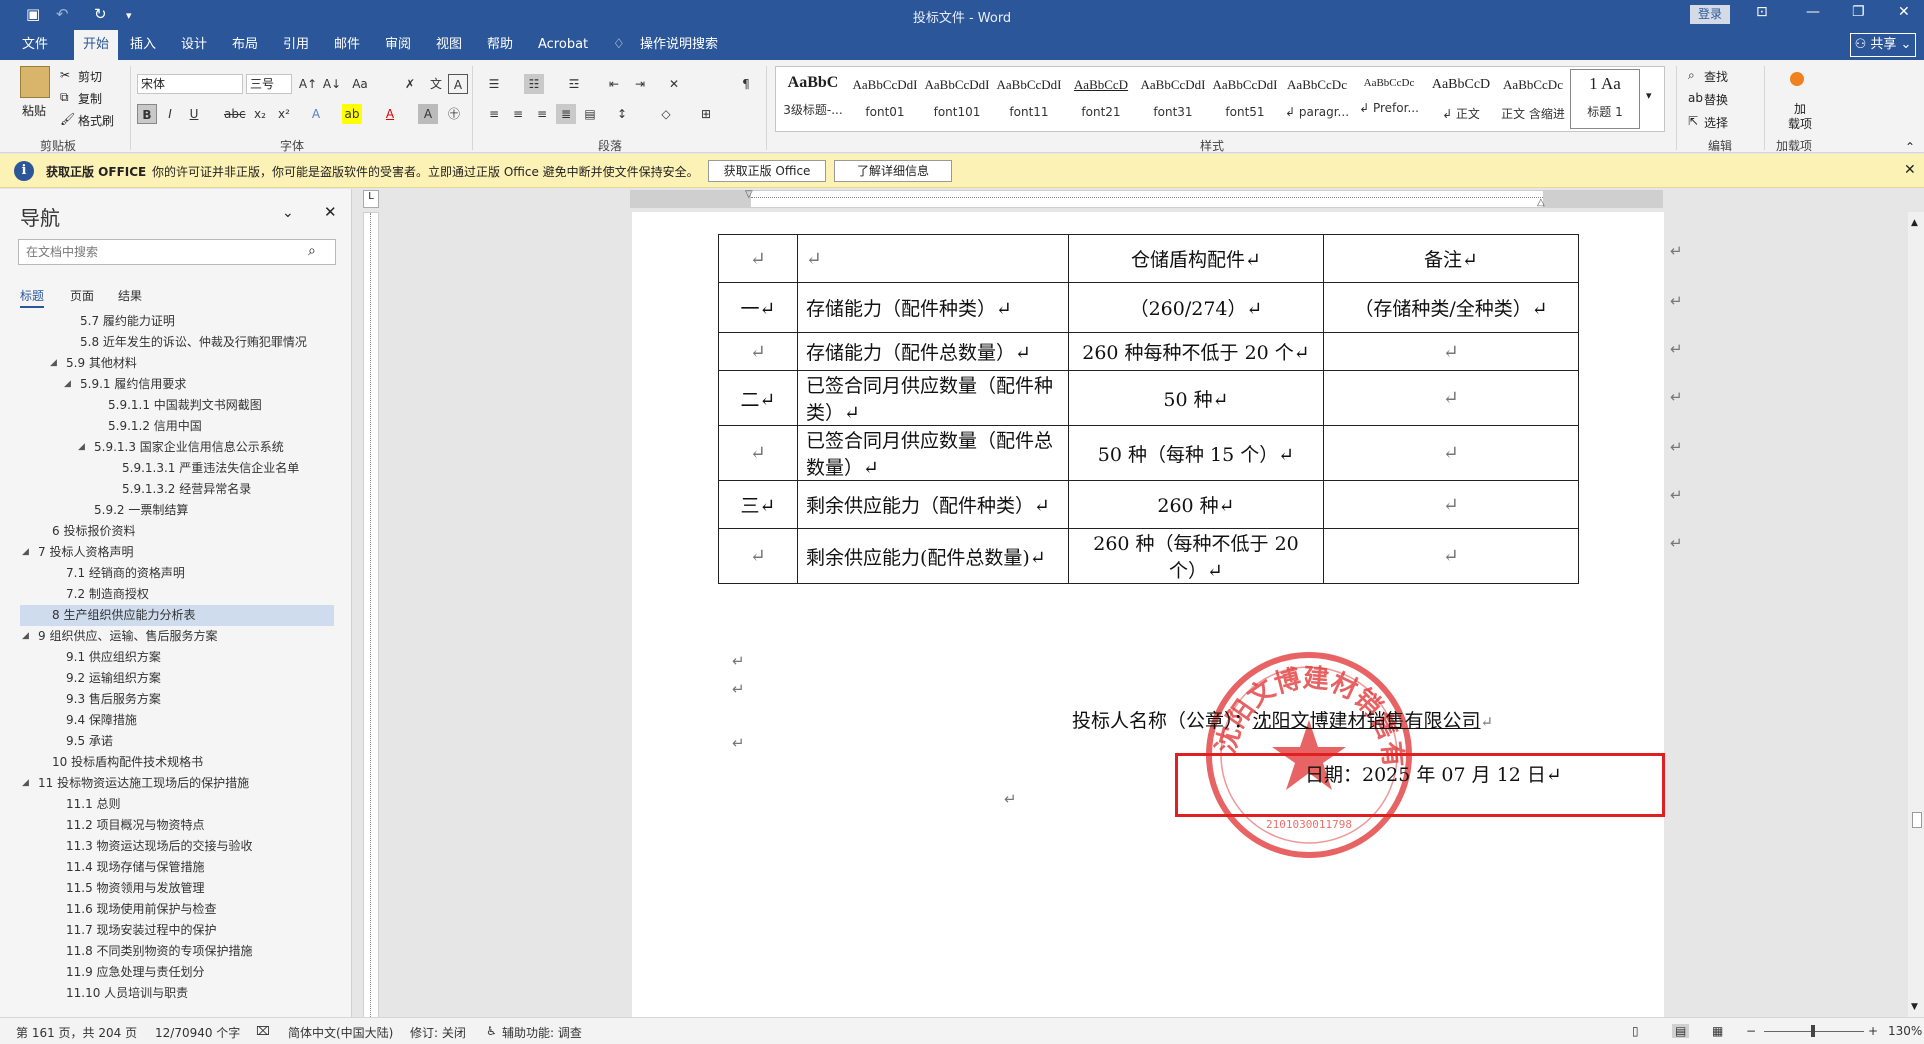  I want to click on tab-acrobat: Acrobat, so click(563, 45).